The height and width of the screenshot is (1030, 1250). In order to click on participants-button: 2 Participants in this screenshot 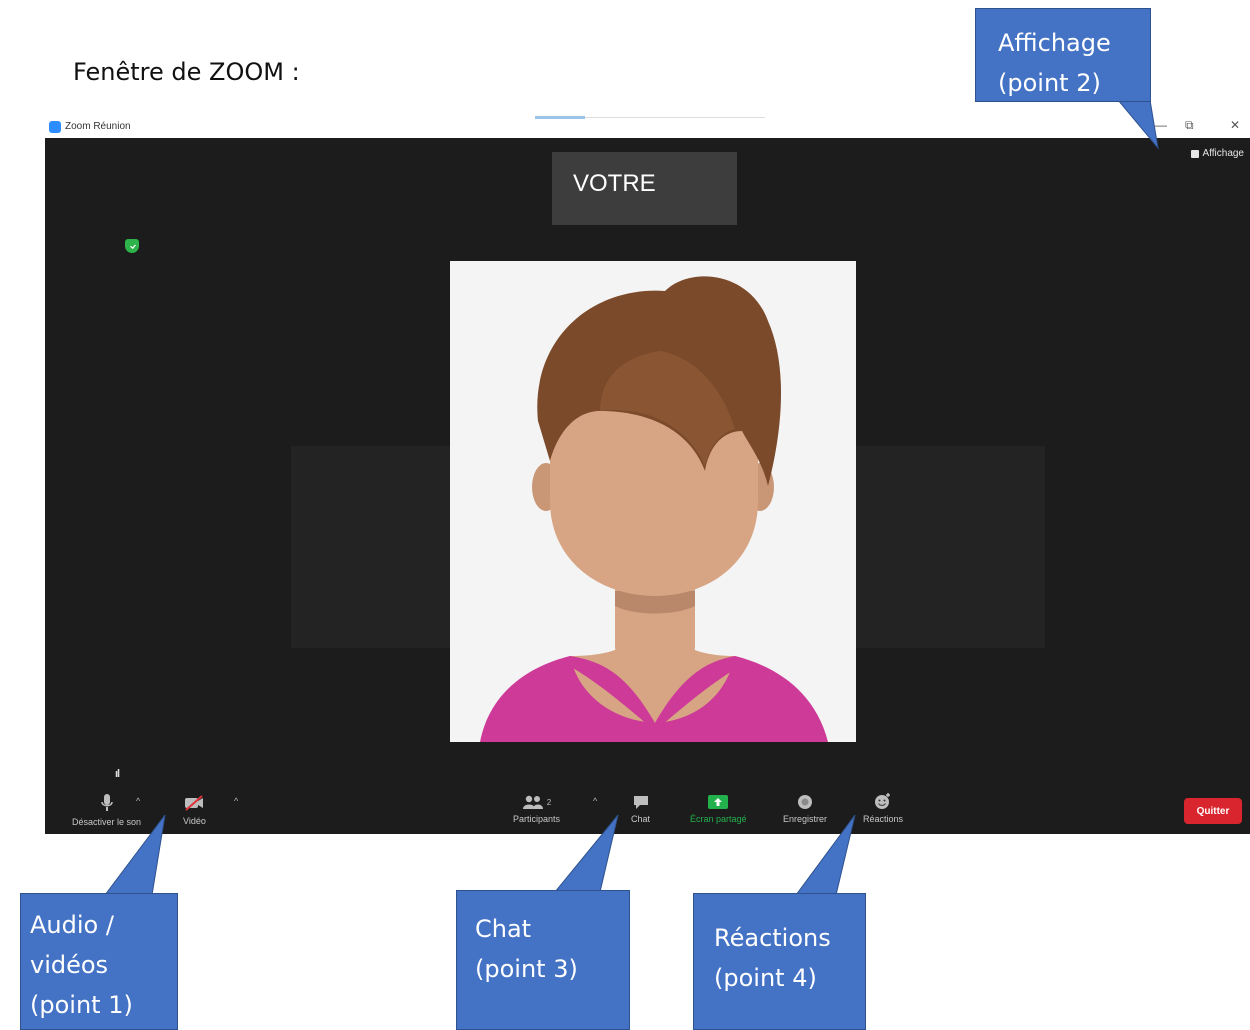, I will do `click(536, 809)`.